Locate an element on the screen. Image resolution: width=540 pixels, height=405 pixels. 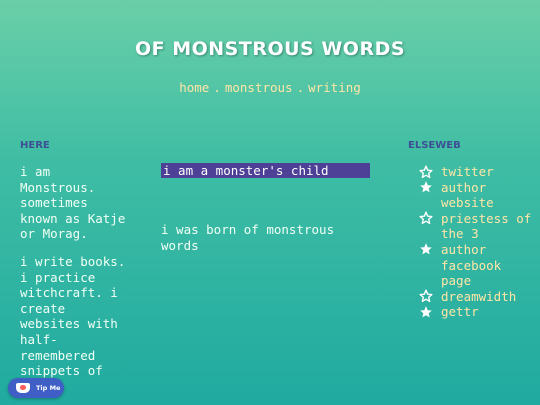
tip-me-button: Tip Me is located at coordinates (36, 388).